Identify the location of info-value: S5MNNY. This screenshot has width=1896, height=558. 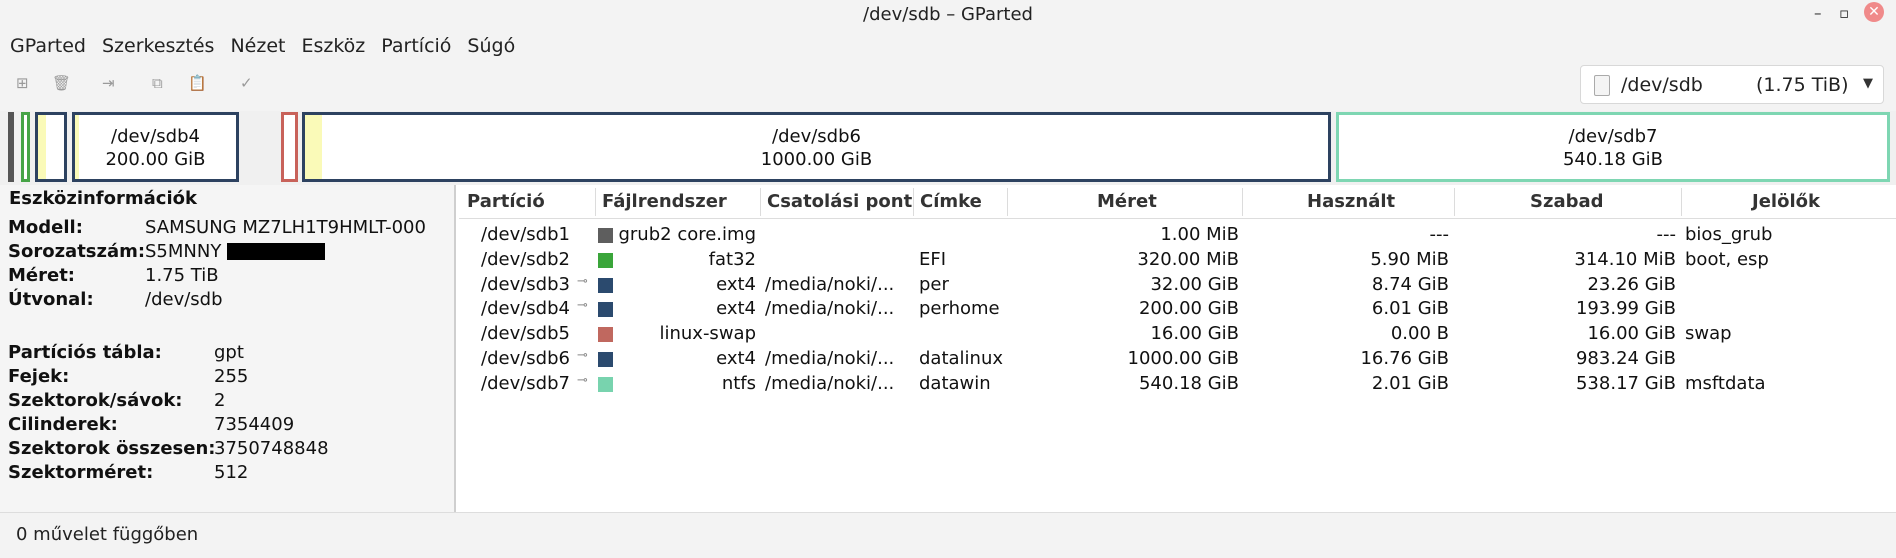
(183, 251).